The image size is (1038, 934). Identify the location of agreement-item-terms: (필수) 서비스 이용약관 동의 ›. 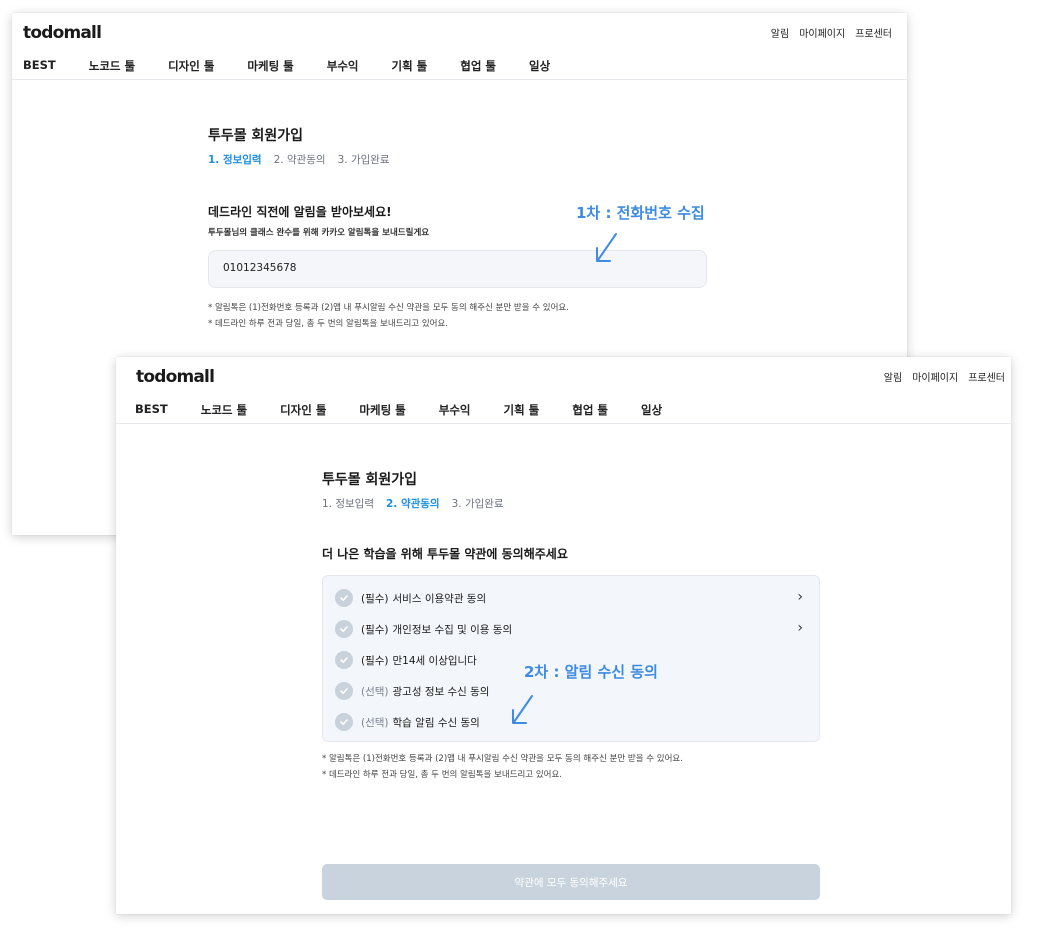
(570, 598).